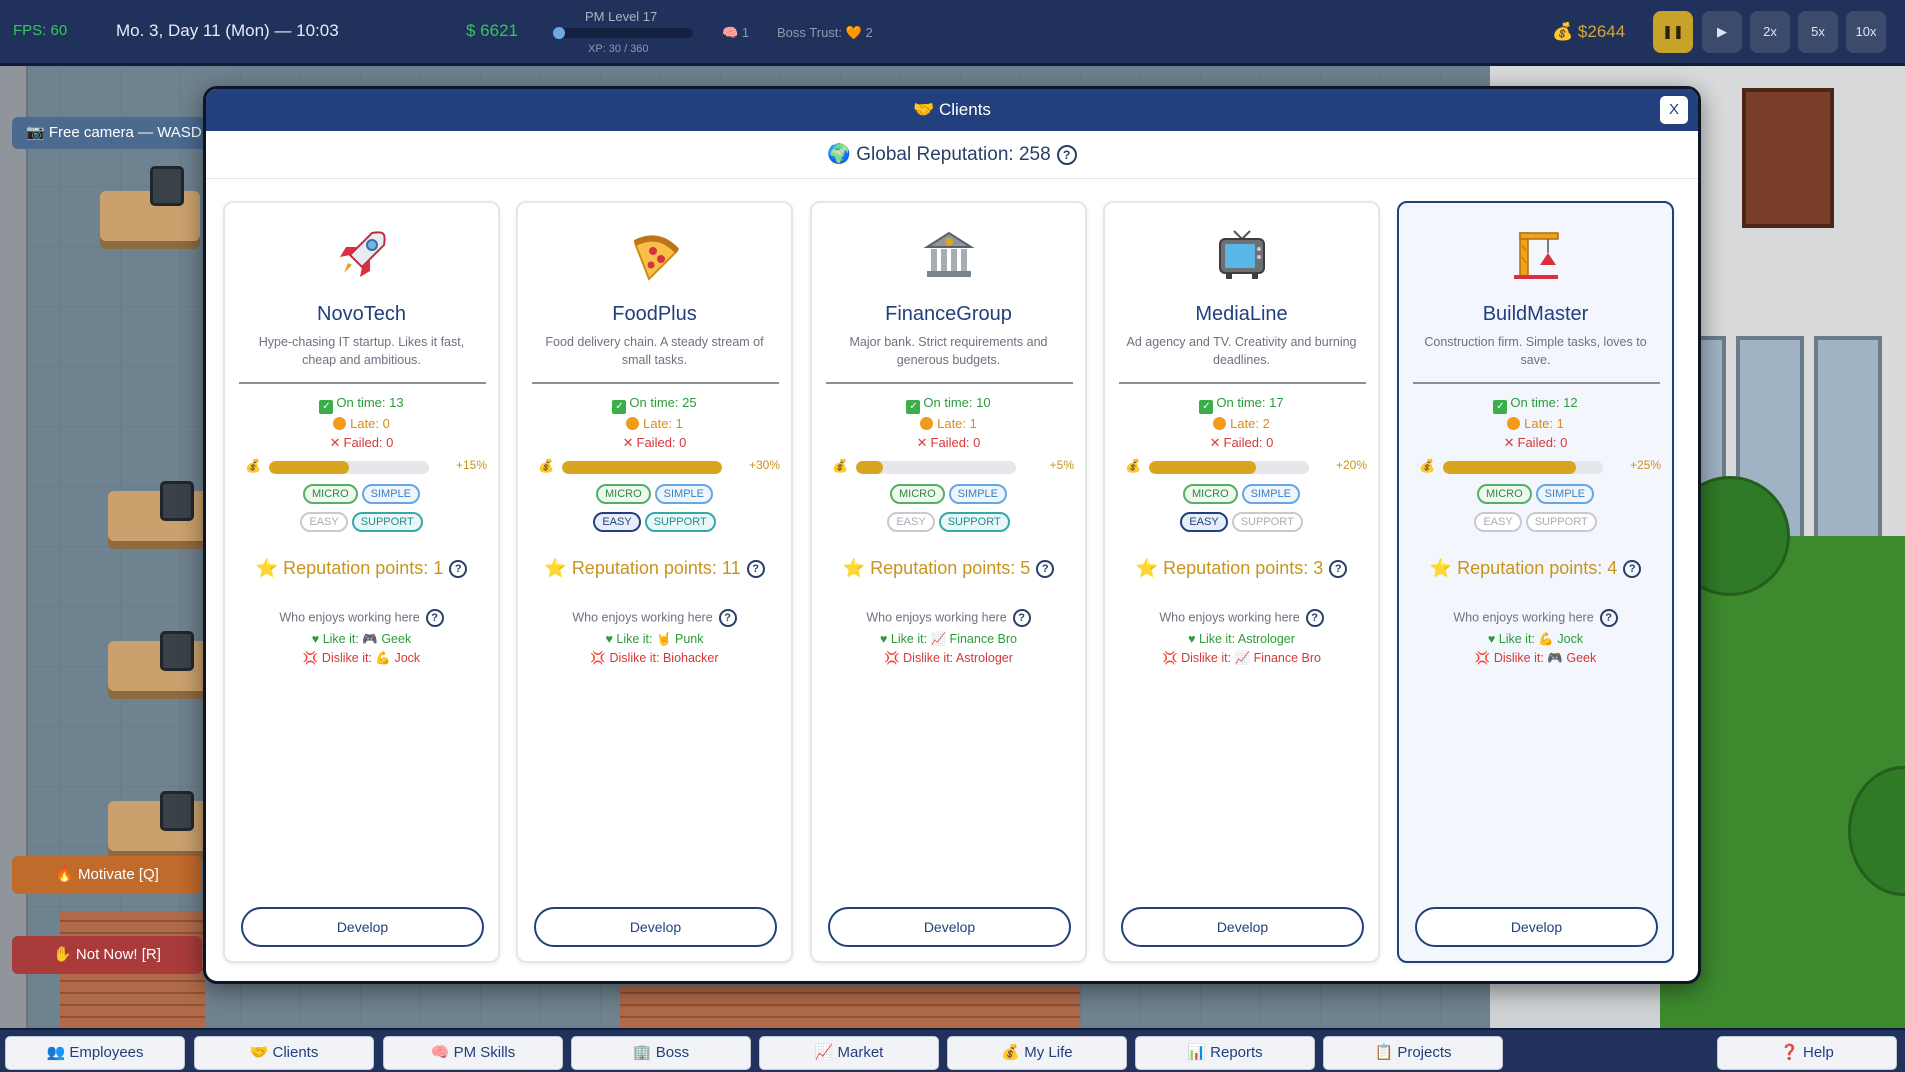 This screenshot has height=1072, width=1905. I want to click on like-it: ♥ Like it: 🎮 Geek, so click(361, 639).